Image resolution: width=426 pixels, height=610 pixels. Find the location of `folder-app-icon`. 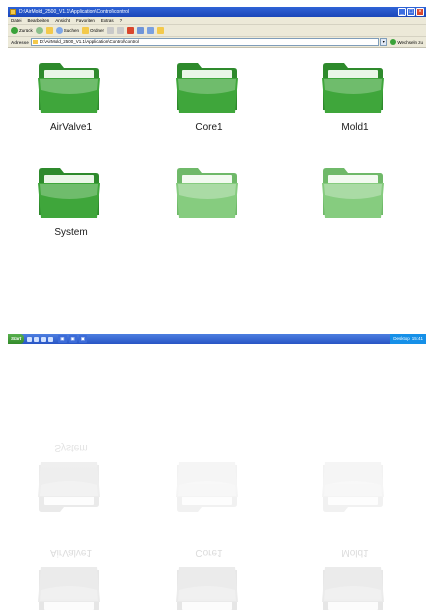

folder-app-icon is located at coordinates (13, 12).